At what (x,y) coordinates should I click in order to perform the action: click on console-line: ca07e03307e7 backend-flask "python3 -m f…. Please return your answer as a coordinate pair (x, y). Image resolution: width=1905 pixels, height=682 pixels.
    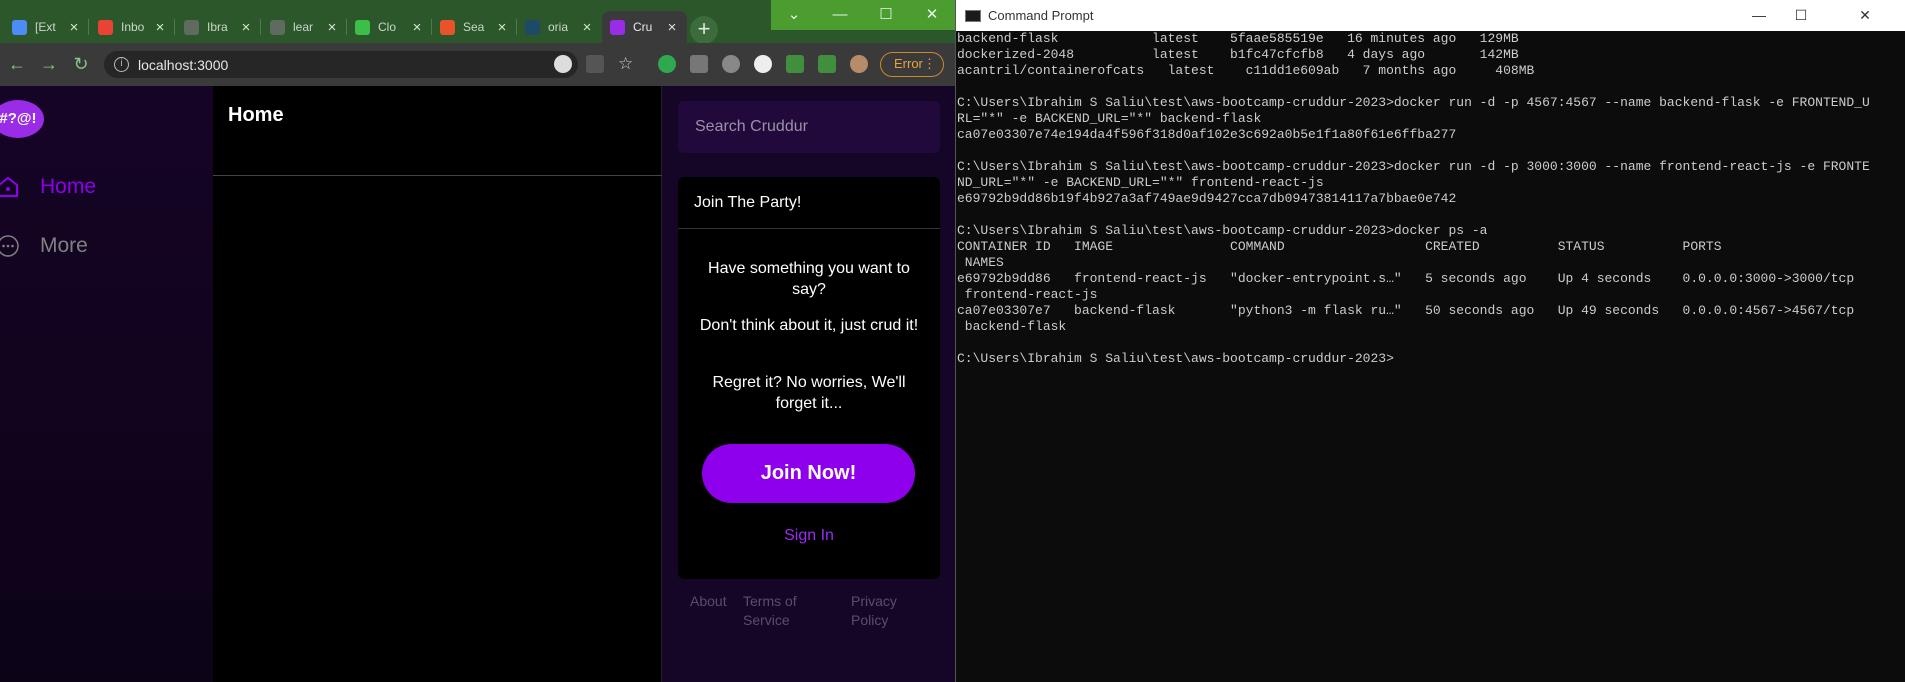
    Looking at the image, I should click on (1406, 310).